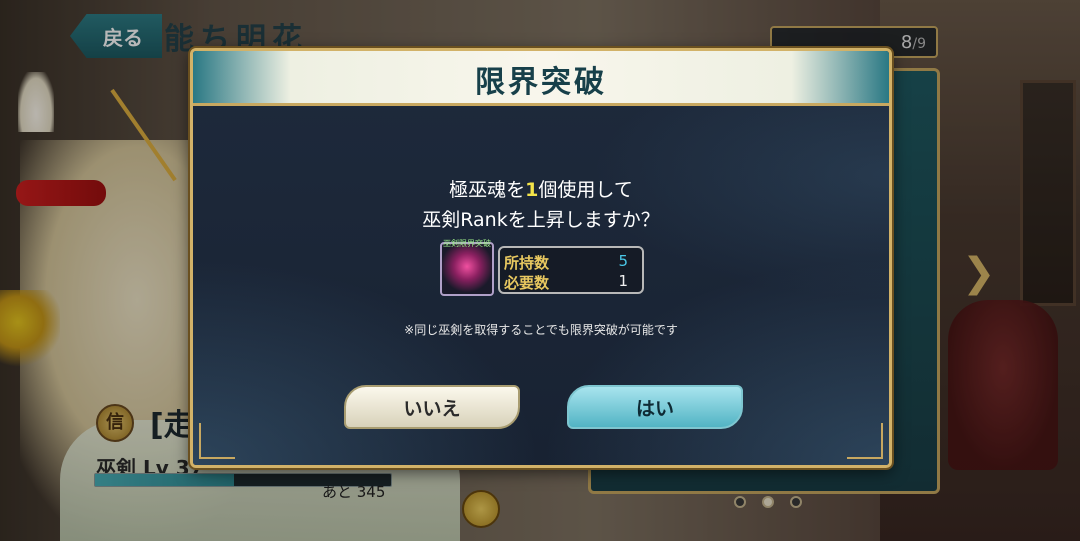  Describe the element at coordinates (541, 82) in the screenshot. I see `dialog-title: 限界突破` at that location.